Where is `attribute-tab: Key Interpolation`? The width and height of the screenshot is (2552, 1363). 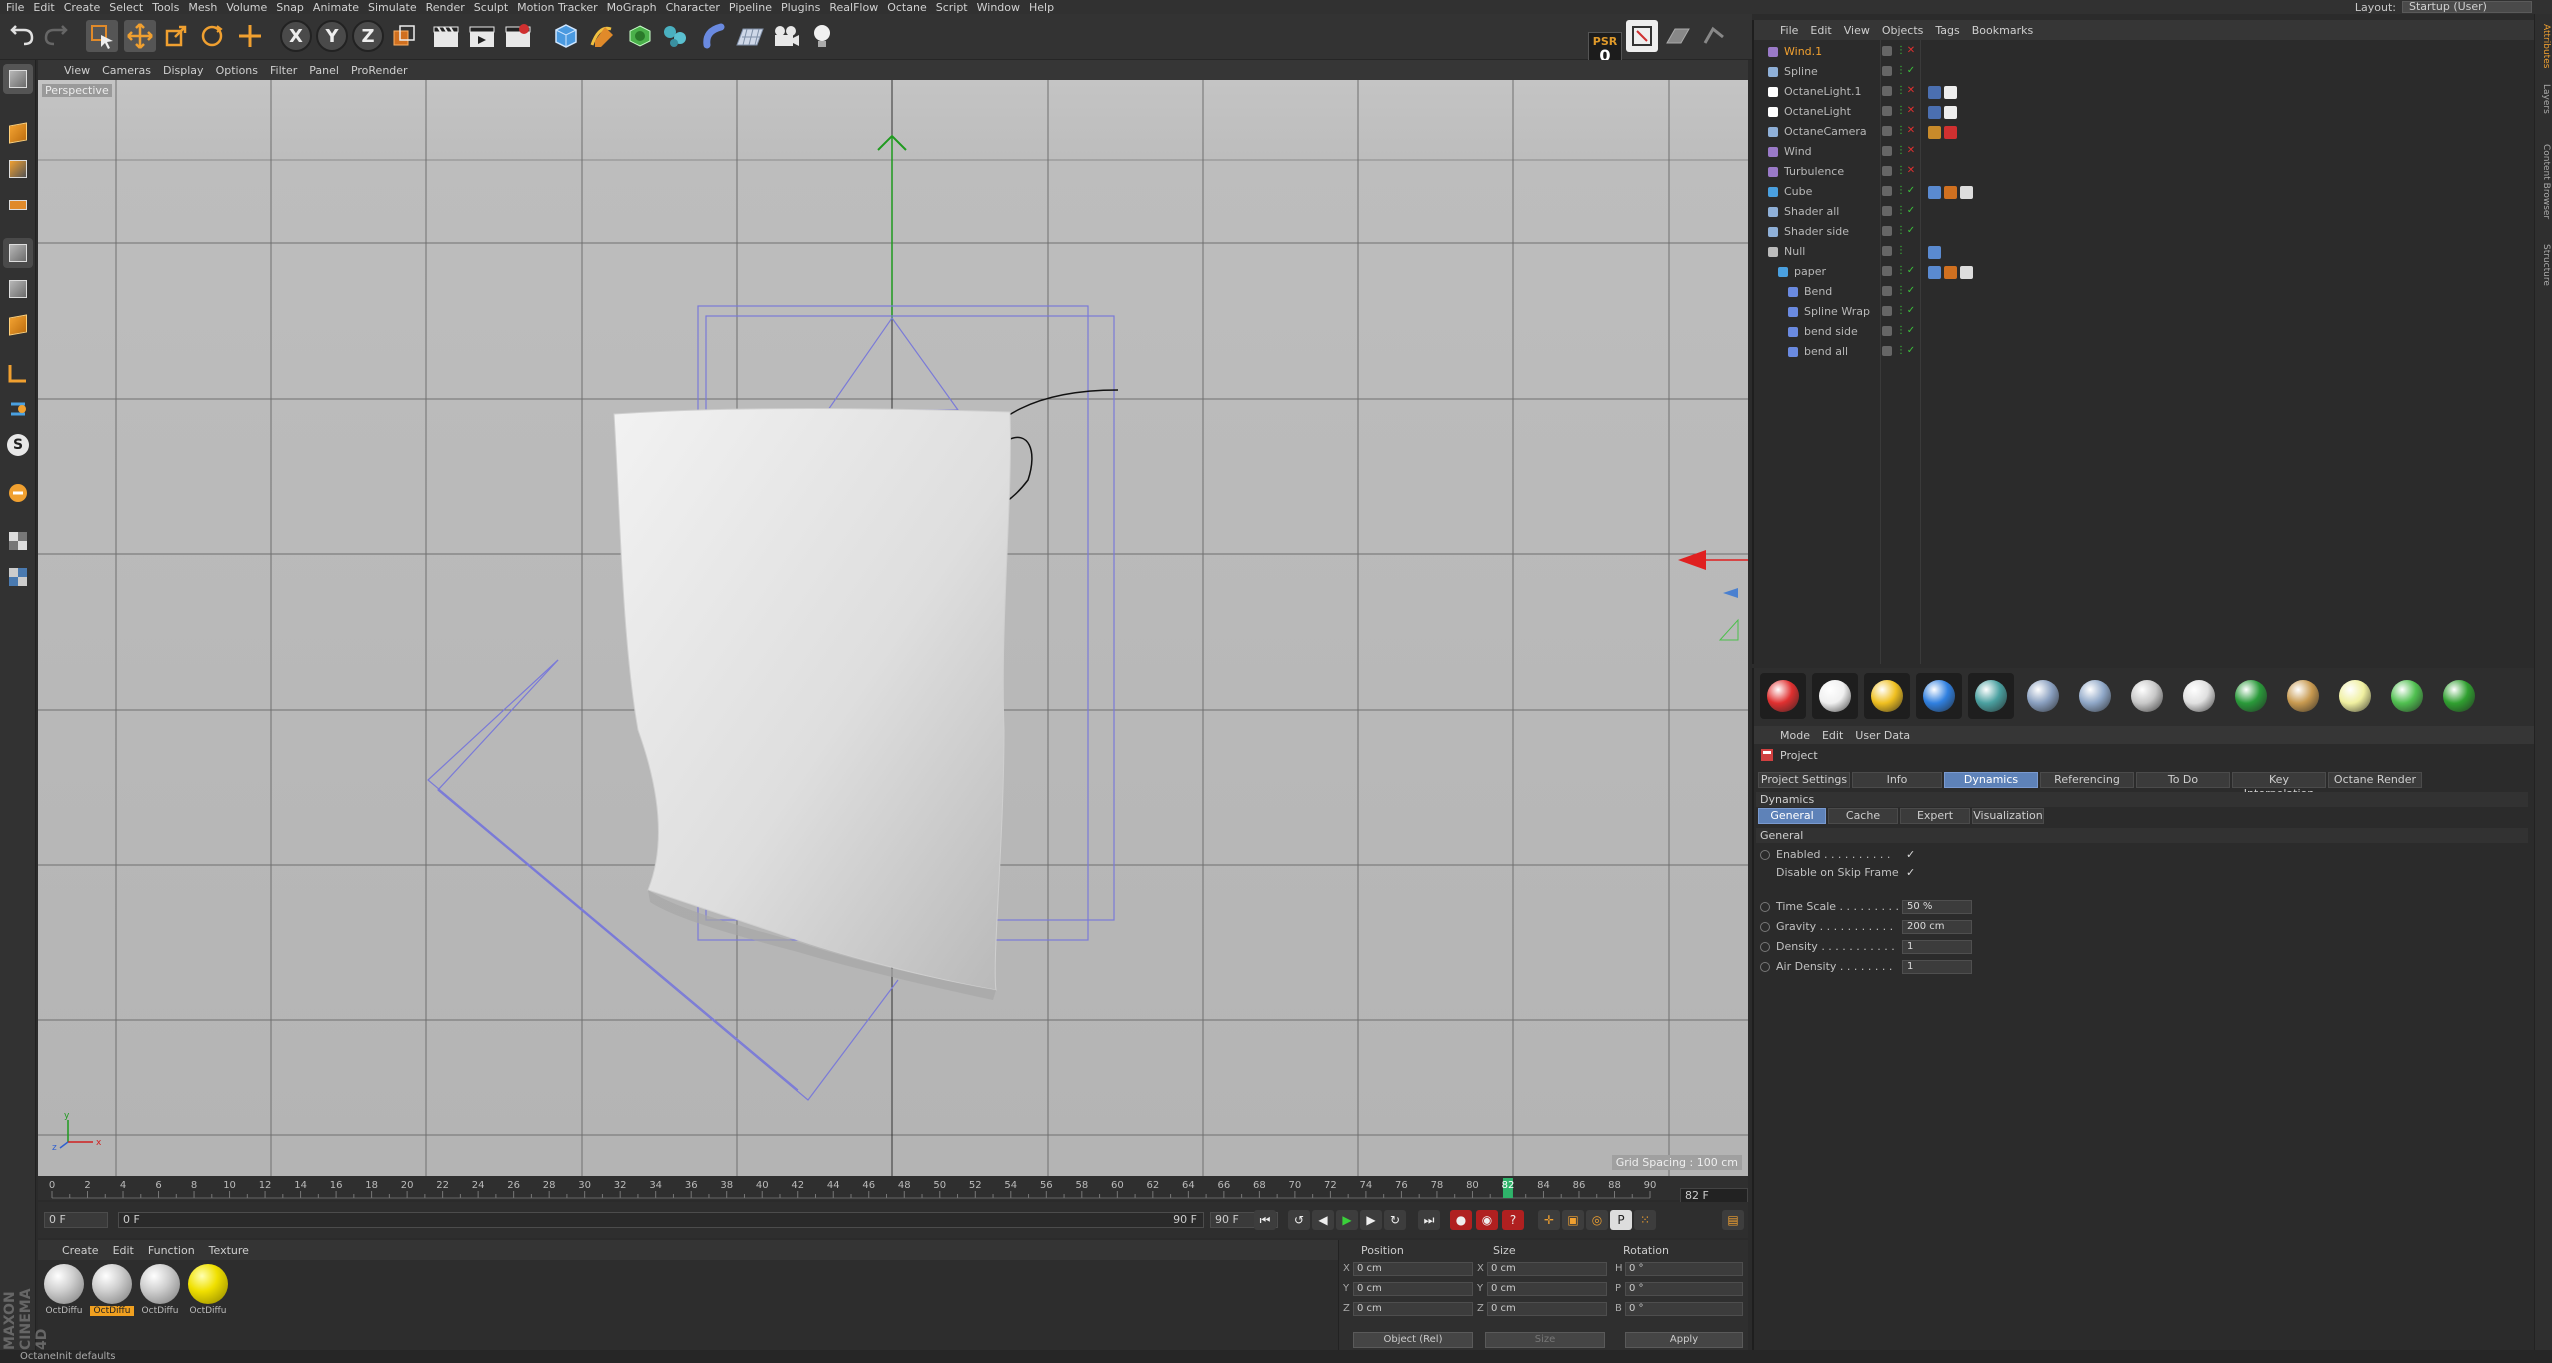 attribute-tab: Key Interpolation is located at coordinates (2279, 786).